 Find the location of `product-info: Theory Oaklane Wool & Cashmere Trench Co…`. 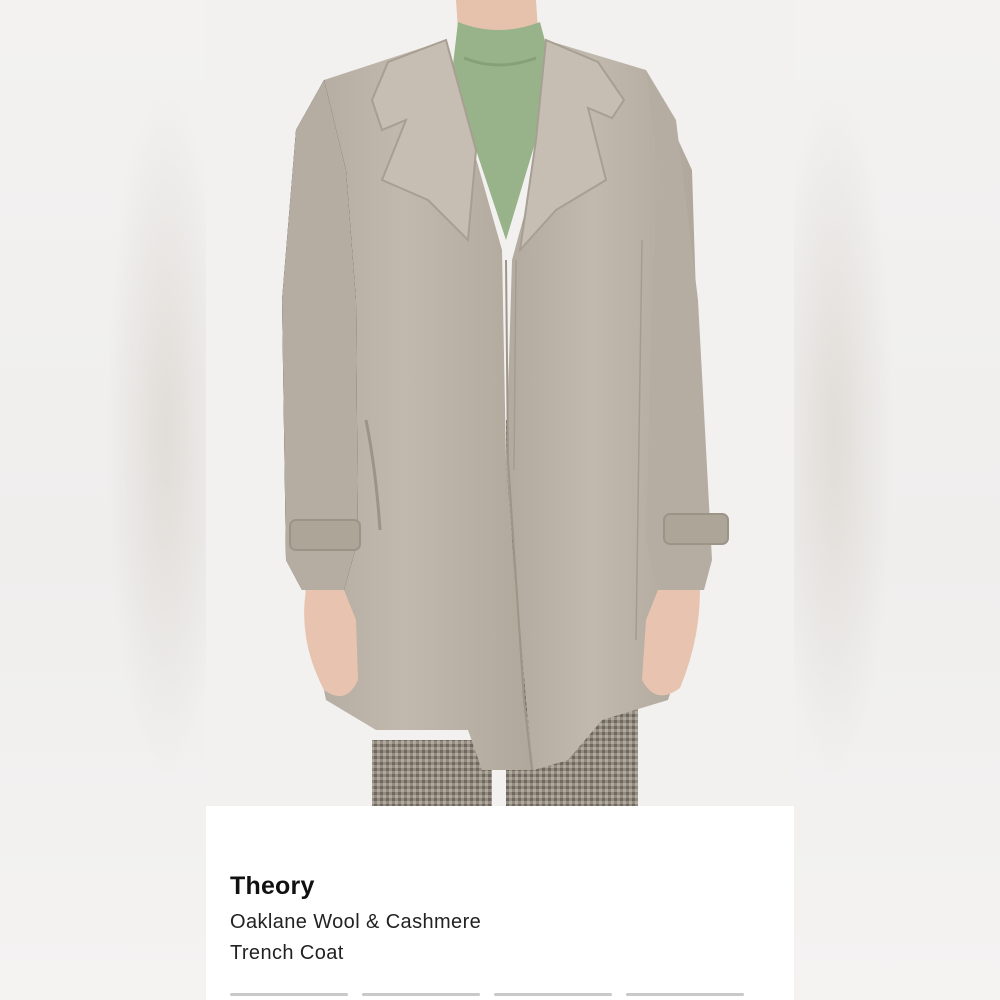

product-info: Theory Oaklane Wool & Cashmere Trench Co… is located at coordinates (500, 903).